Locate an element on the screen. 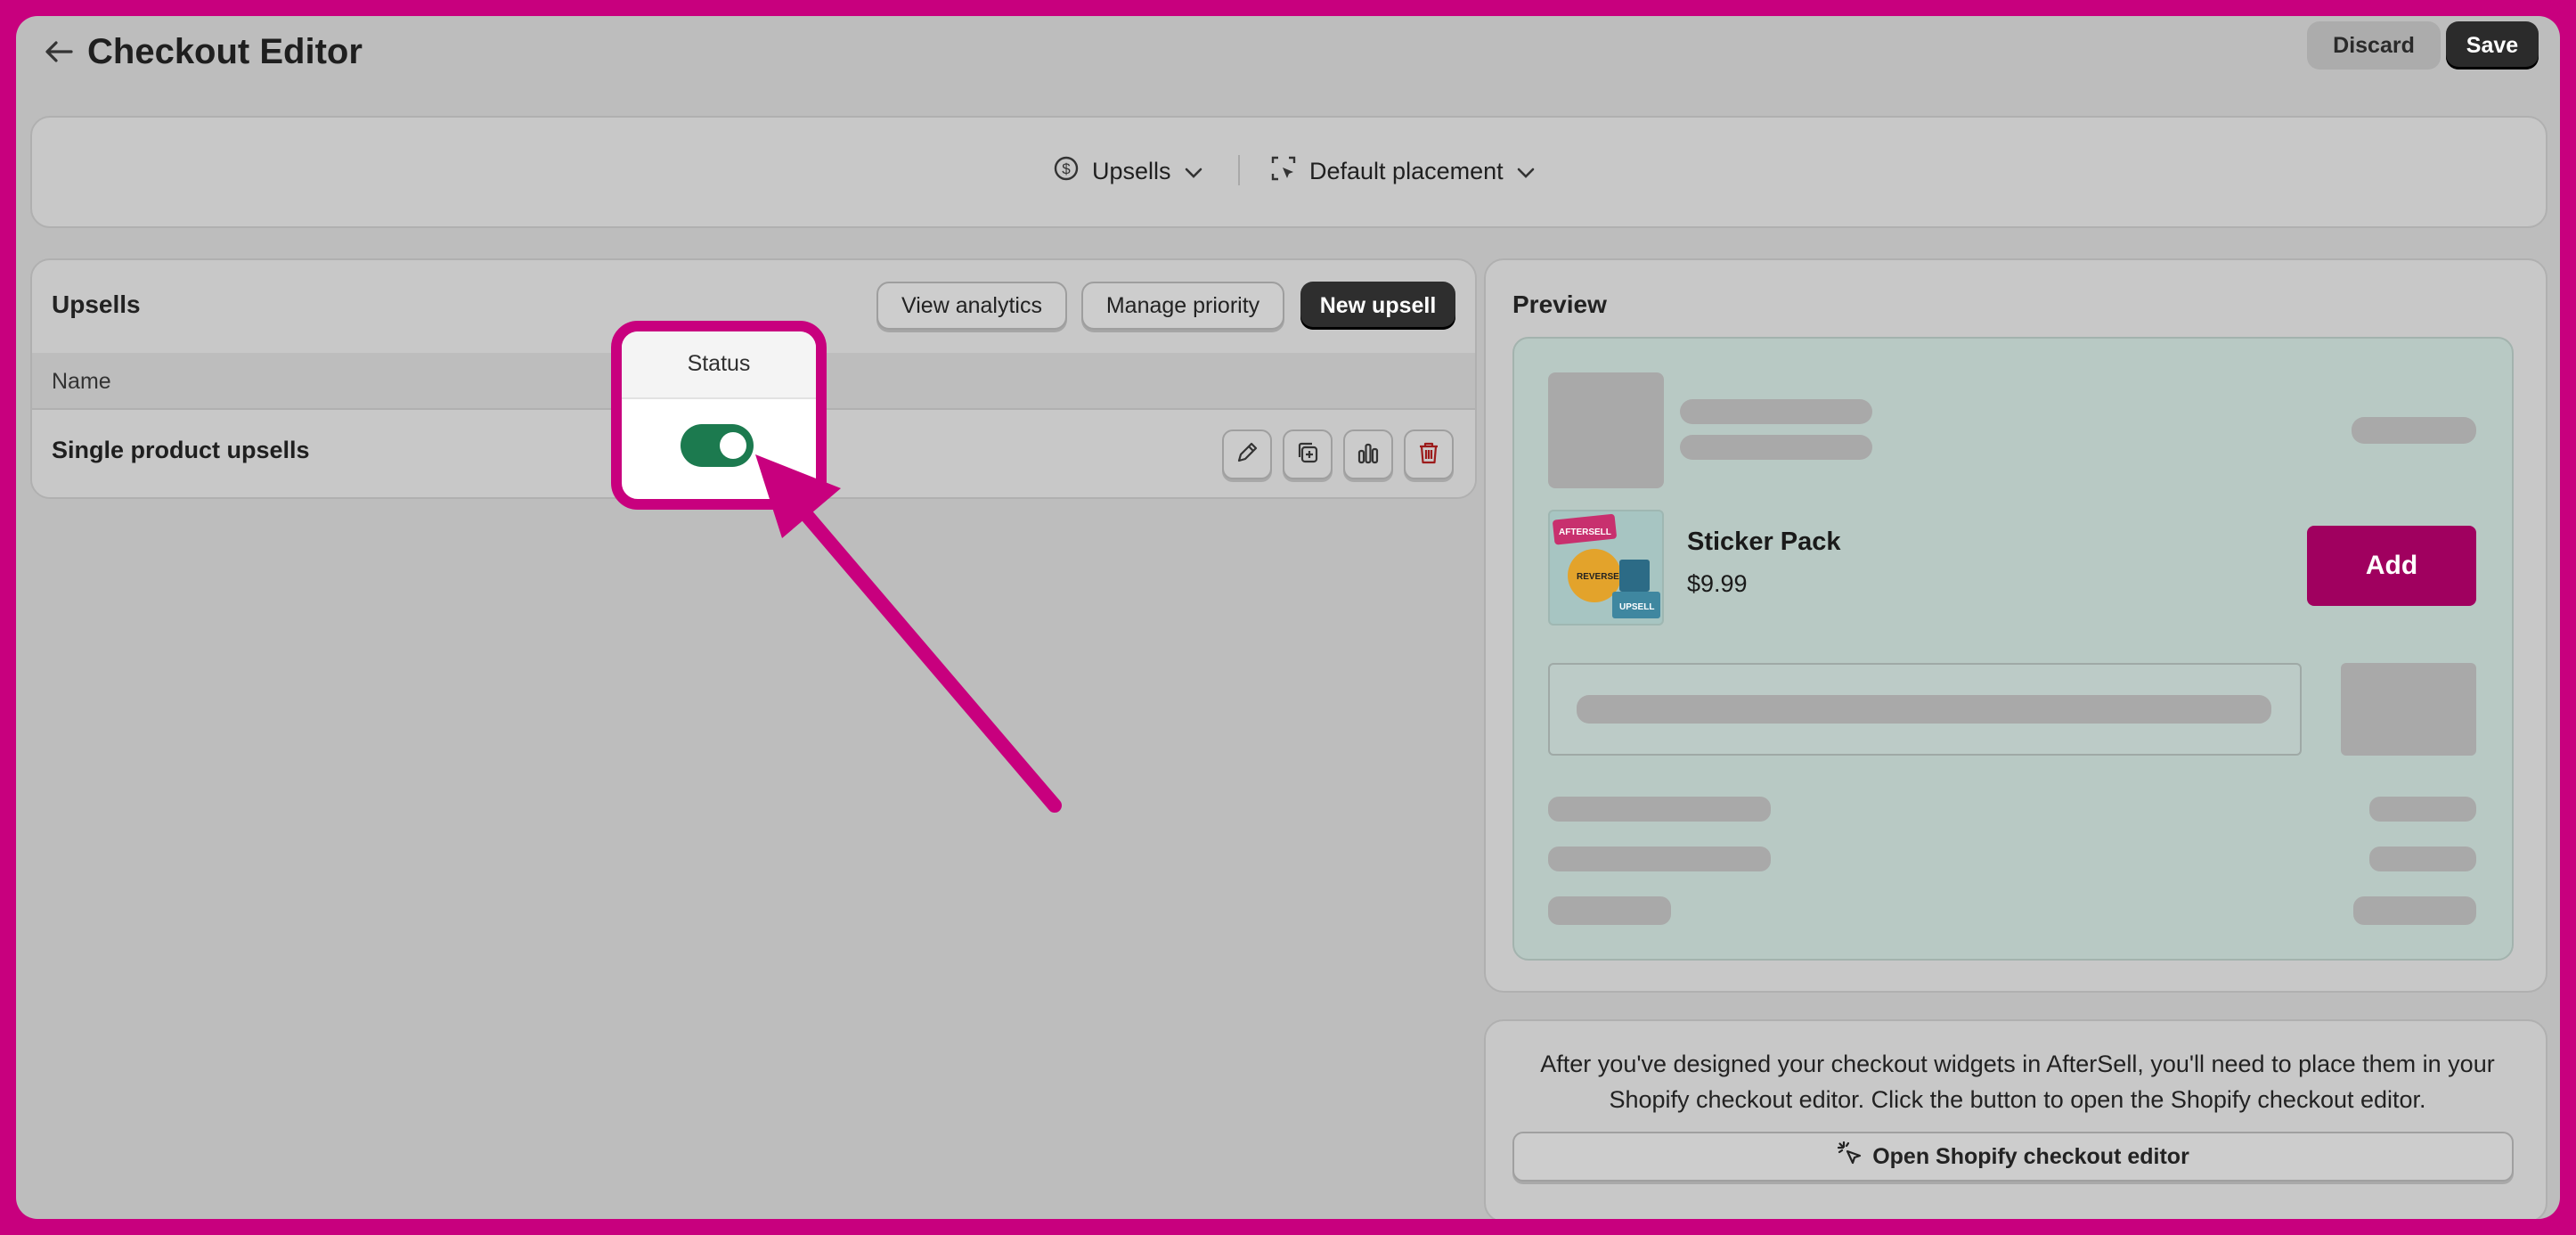  selector-bar: $ Upsells Default placement is located at coordinates (1289, 172).